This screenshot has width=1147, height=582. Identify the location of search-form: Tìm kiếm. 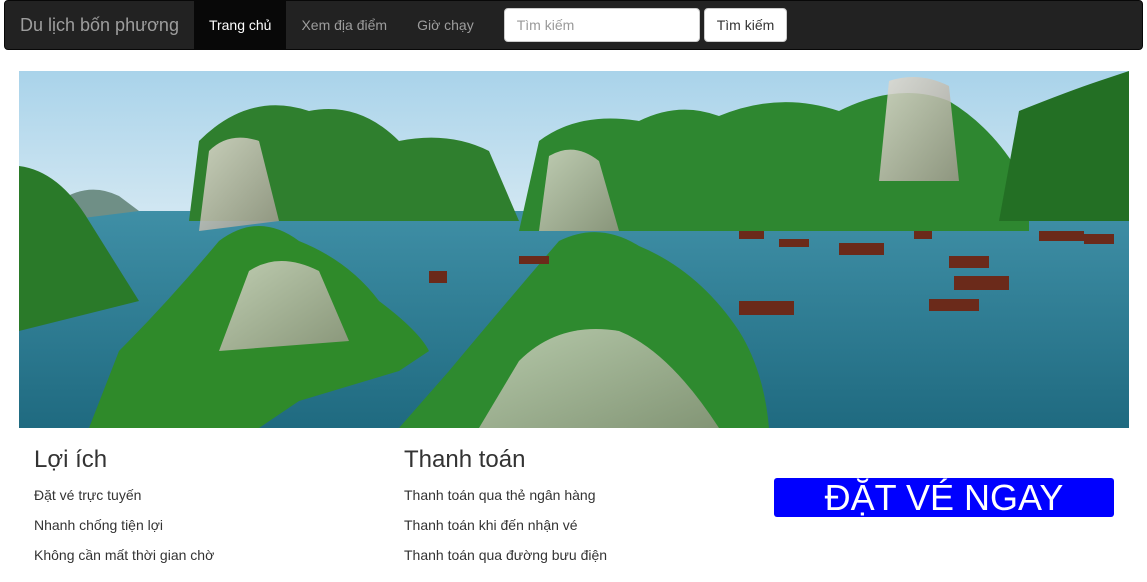
(645, 25).